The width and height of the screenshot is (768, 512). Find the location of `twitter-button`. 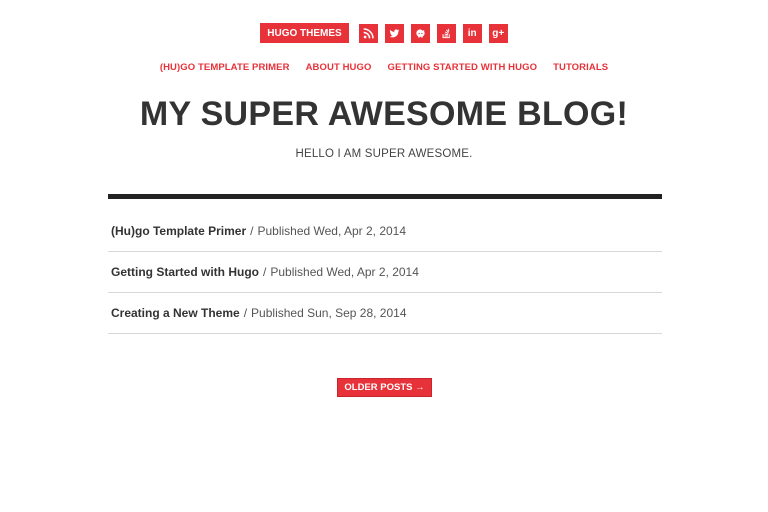

twitter-button is located at coordinates (394, 33).